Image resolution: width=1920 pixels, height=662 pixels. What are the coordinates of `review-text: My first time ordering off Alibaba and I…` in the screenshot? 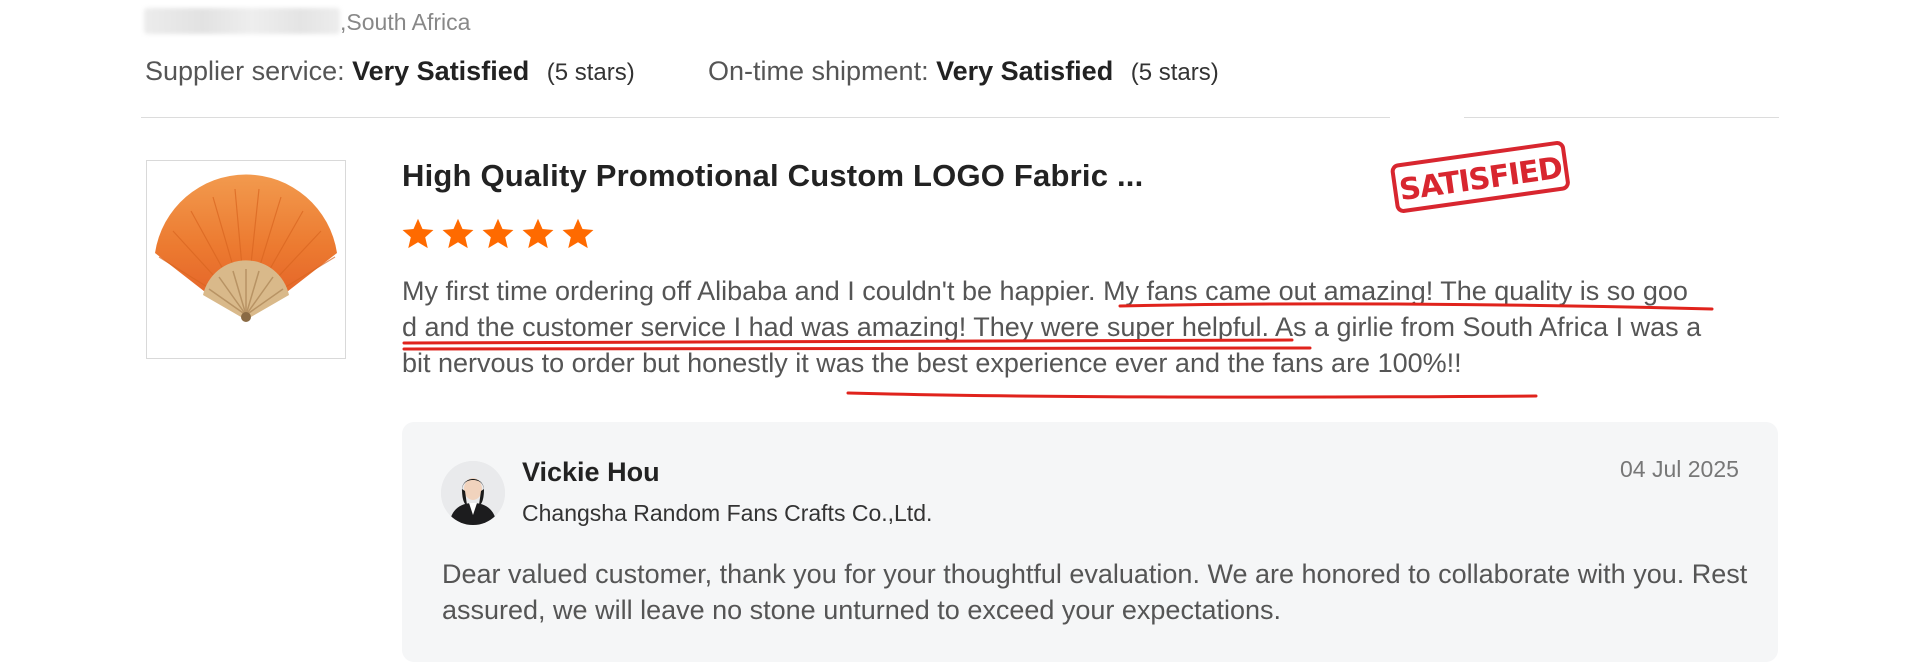 It's located at (1052, 327).